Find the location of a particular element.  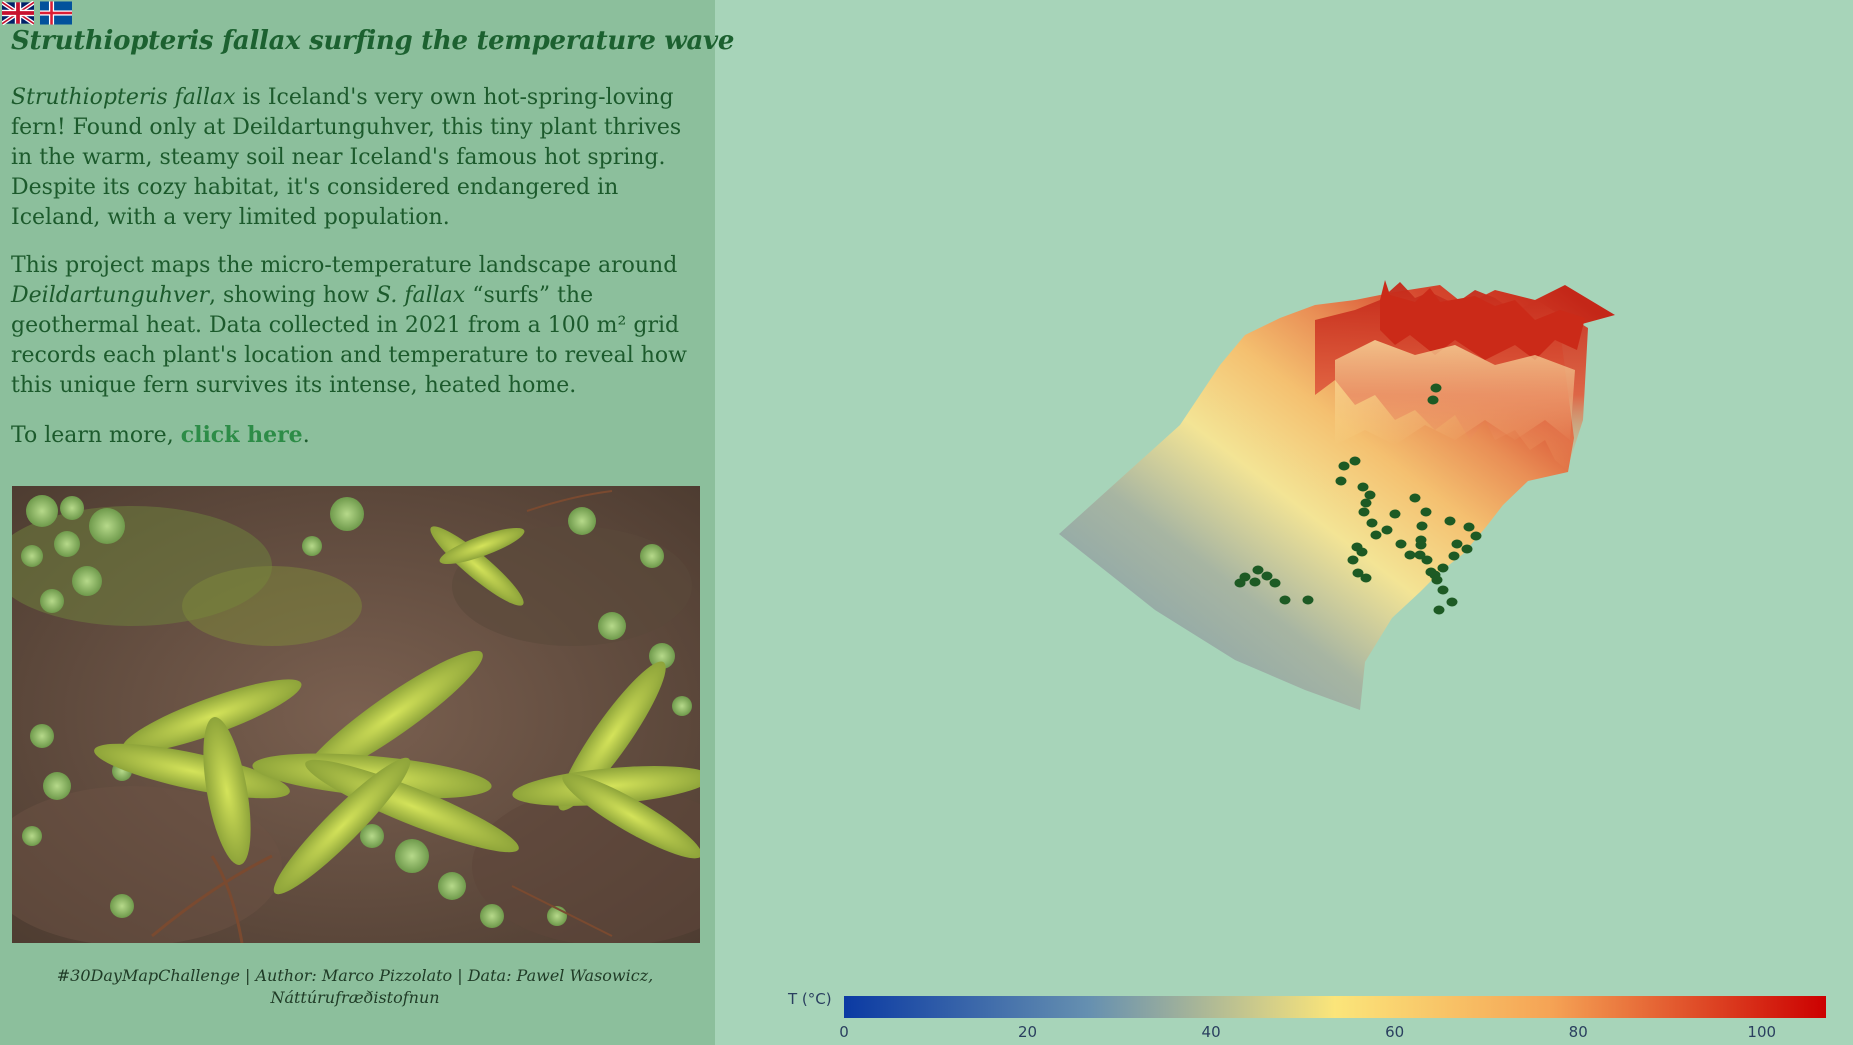

uk-flag-icon is located at coordinates (18, 13).